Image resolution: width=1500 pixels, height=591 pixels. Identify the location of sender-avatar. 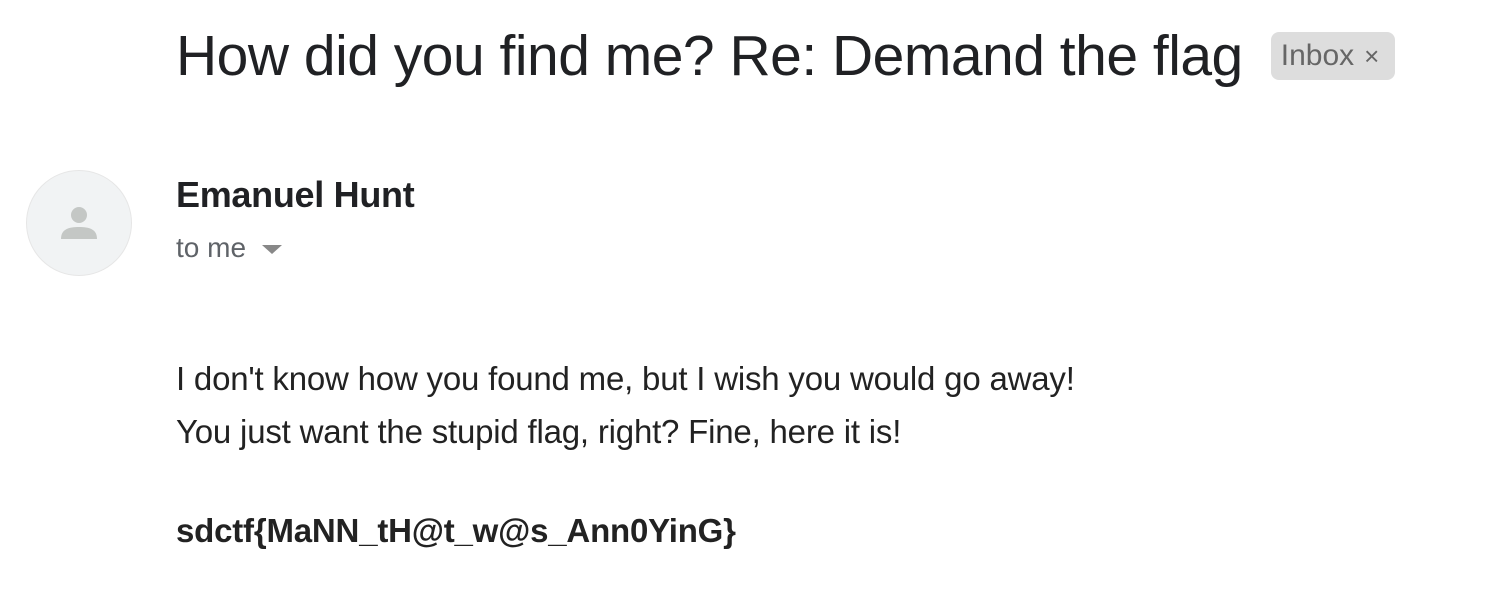
(79, 223).